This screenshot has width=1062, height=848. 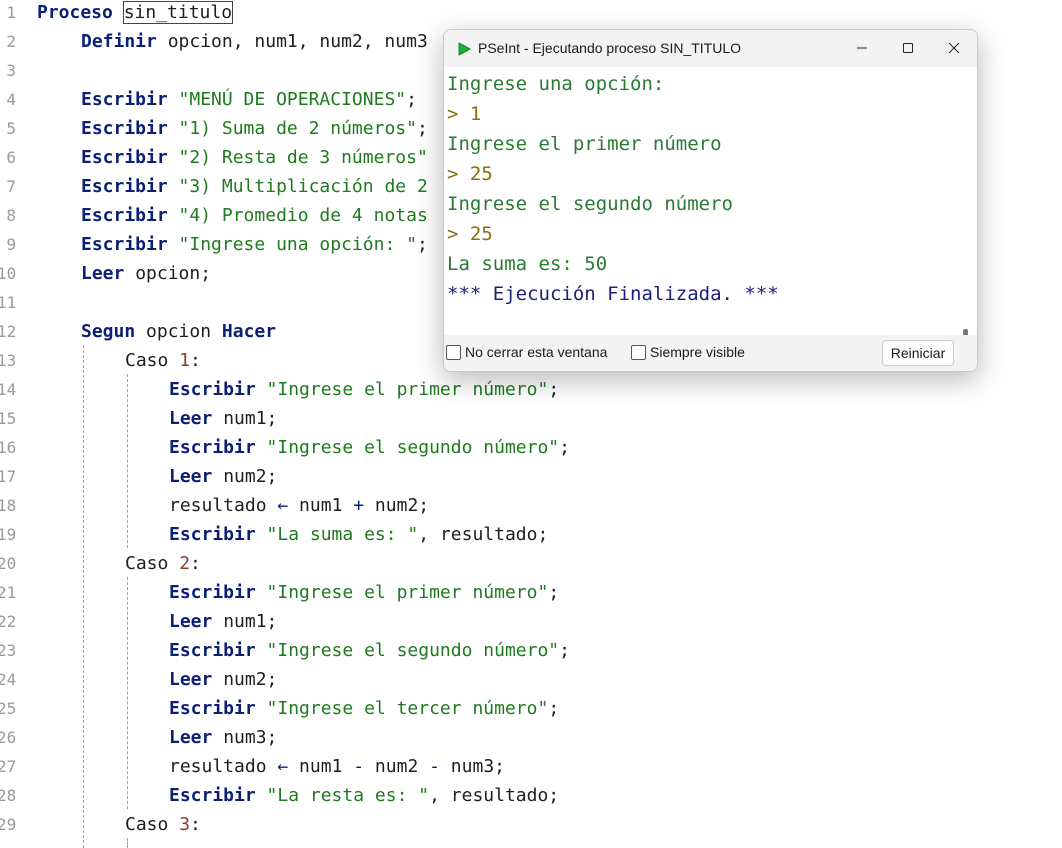 I want to click on caso-number: 2, so click(x=185, y=563).